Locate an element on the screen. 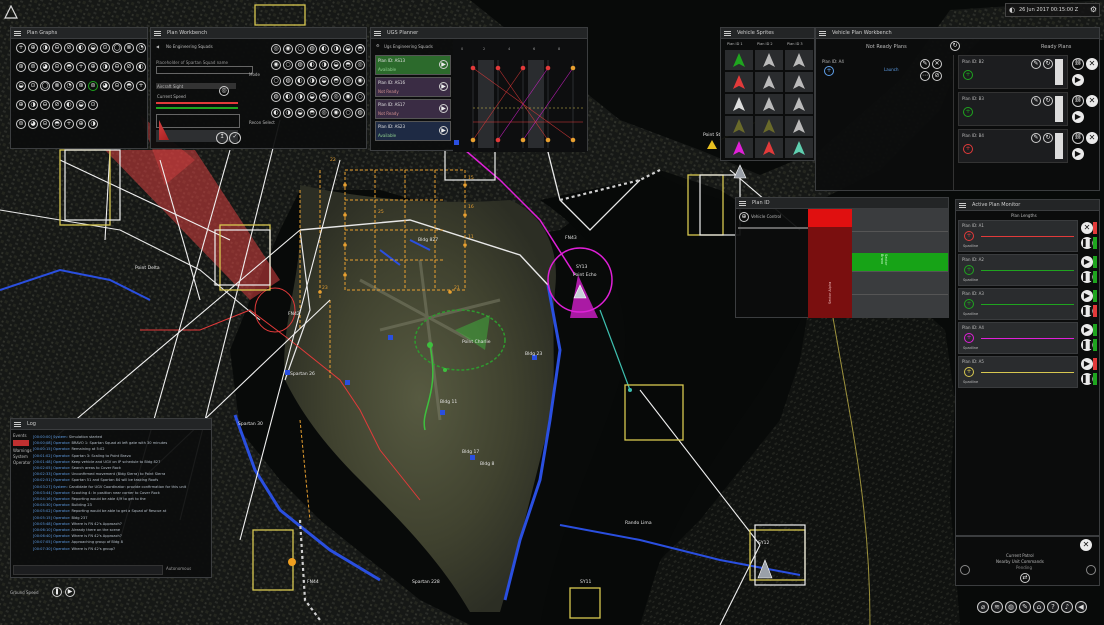  apm-plan-card: Plan ID: A2 + Spadline is located at coordinates (1018, 270).